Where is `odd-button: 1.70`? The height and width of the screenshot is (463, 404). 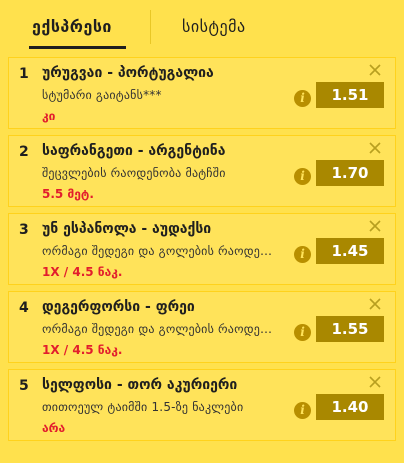
odd-button: 1.70 is located at coordinates (350, 173).